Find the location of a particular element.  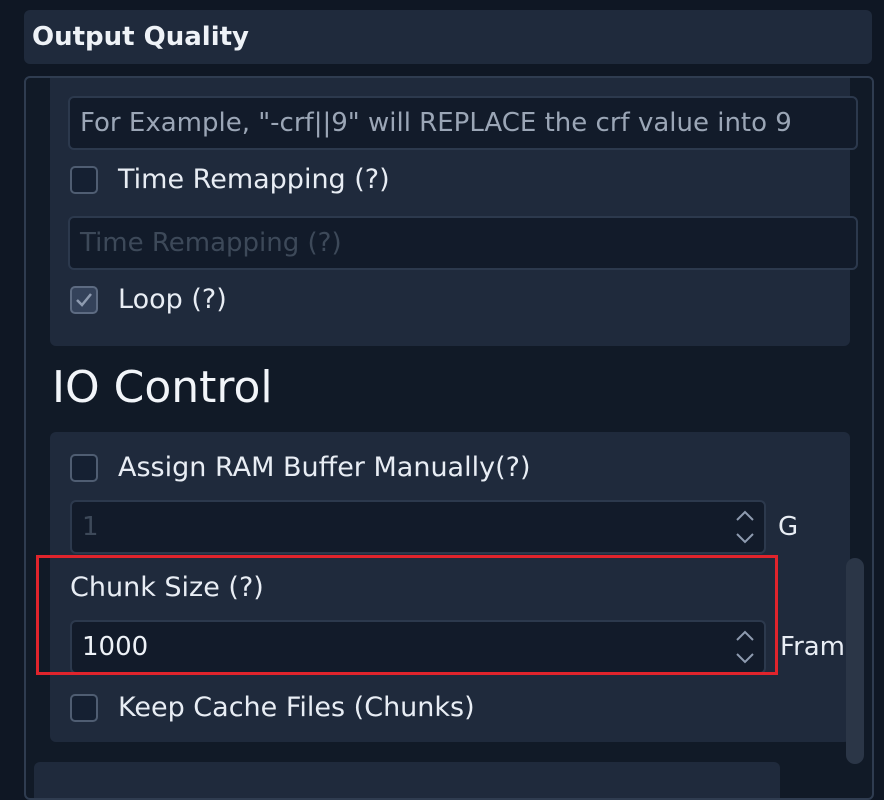

time-remapping-checkbox-row: Time Remapping (?) is located at coordinates (230, 179).